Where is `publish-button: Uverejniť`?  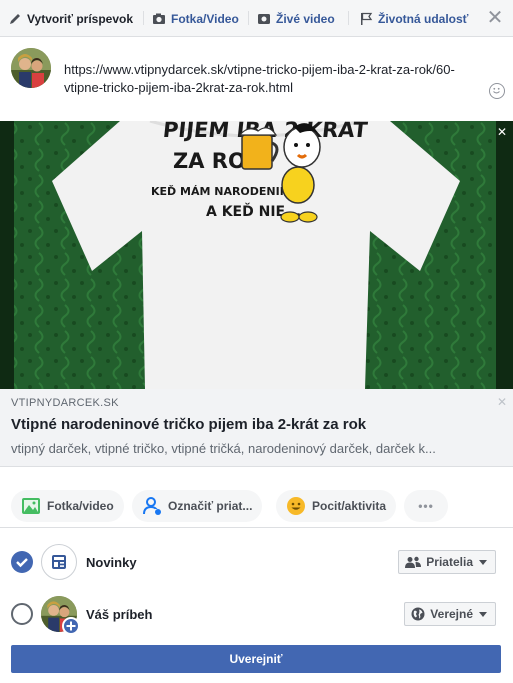
publish-button: Uverejniť is located at coordinates (256, 659).